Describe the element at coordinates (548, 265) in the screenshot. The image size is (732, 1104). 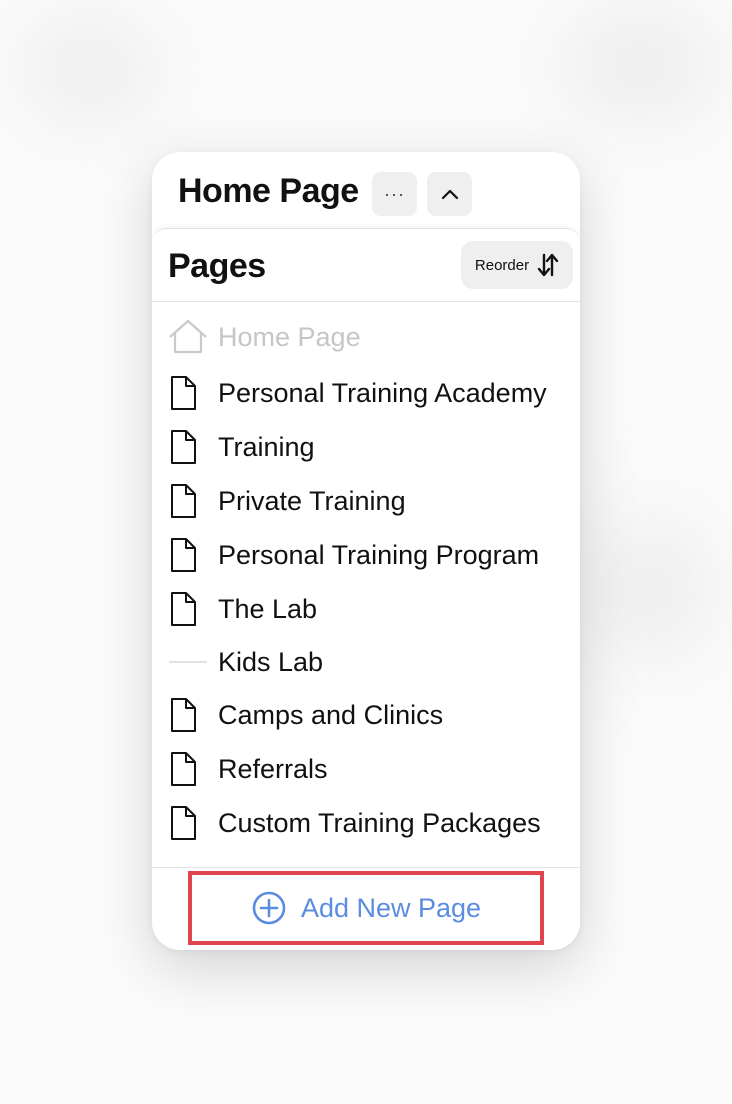
I see `sort-arrows-icon` at that location.